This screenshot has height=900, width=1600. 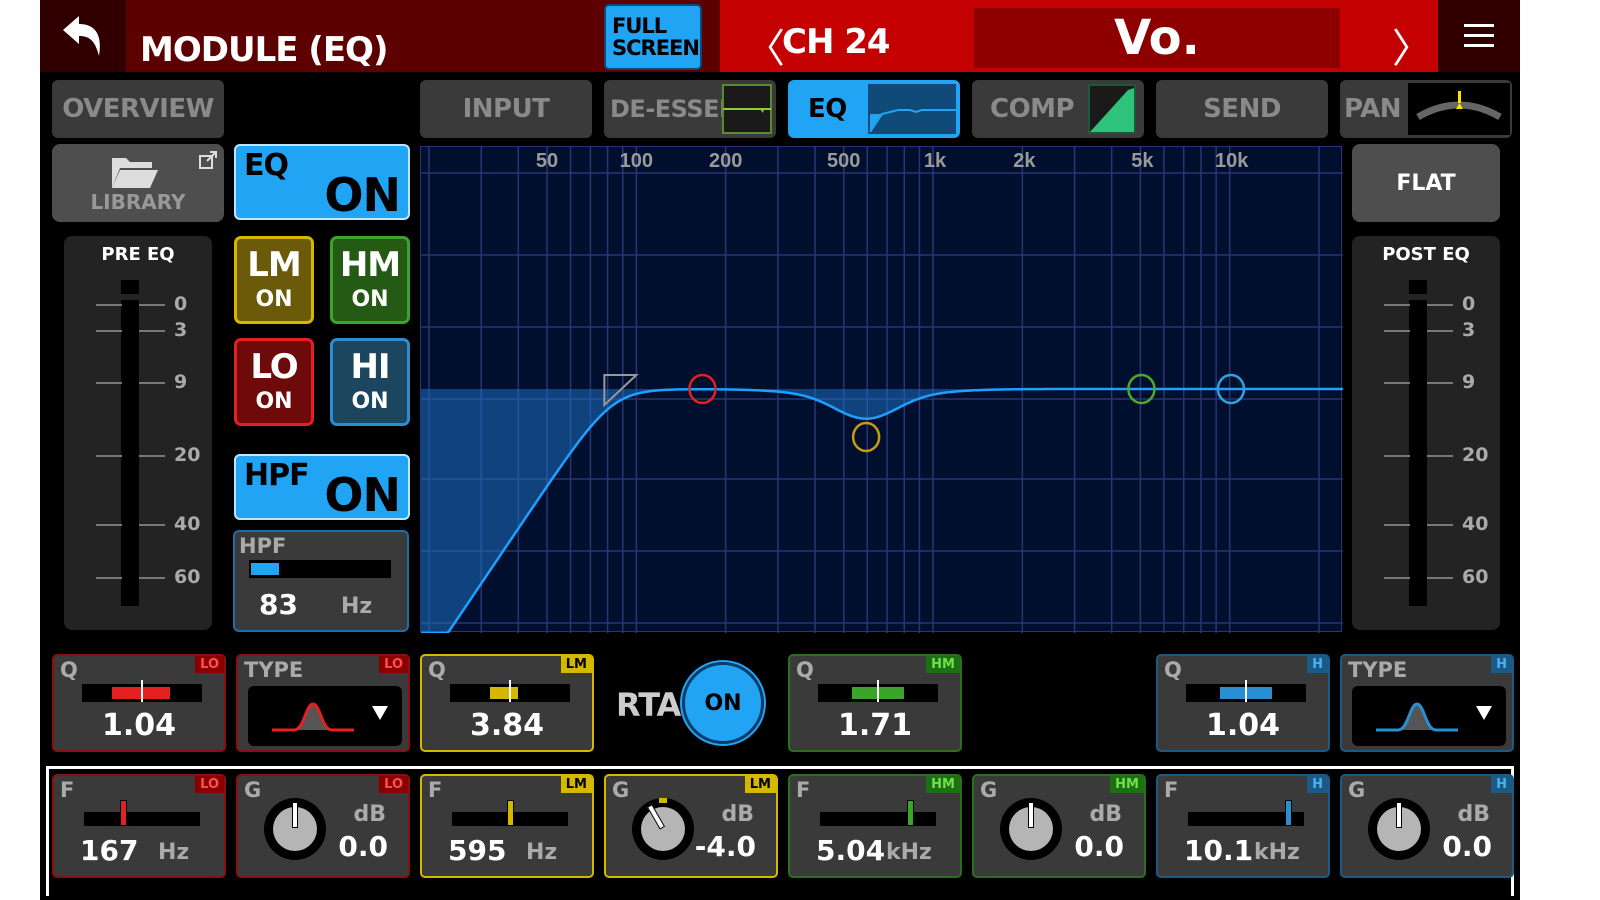 I want to click on band-label: LO, so click(x=274, y=367).